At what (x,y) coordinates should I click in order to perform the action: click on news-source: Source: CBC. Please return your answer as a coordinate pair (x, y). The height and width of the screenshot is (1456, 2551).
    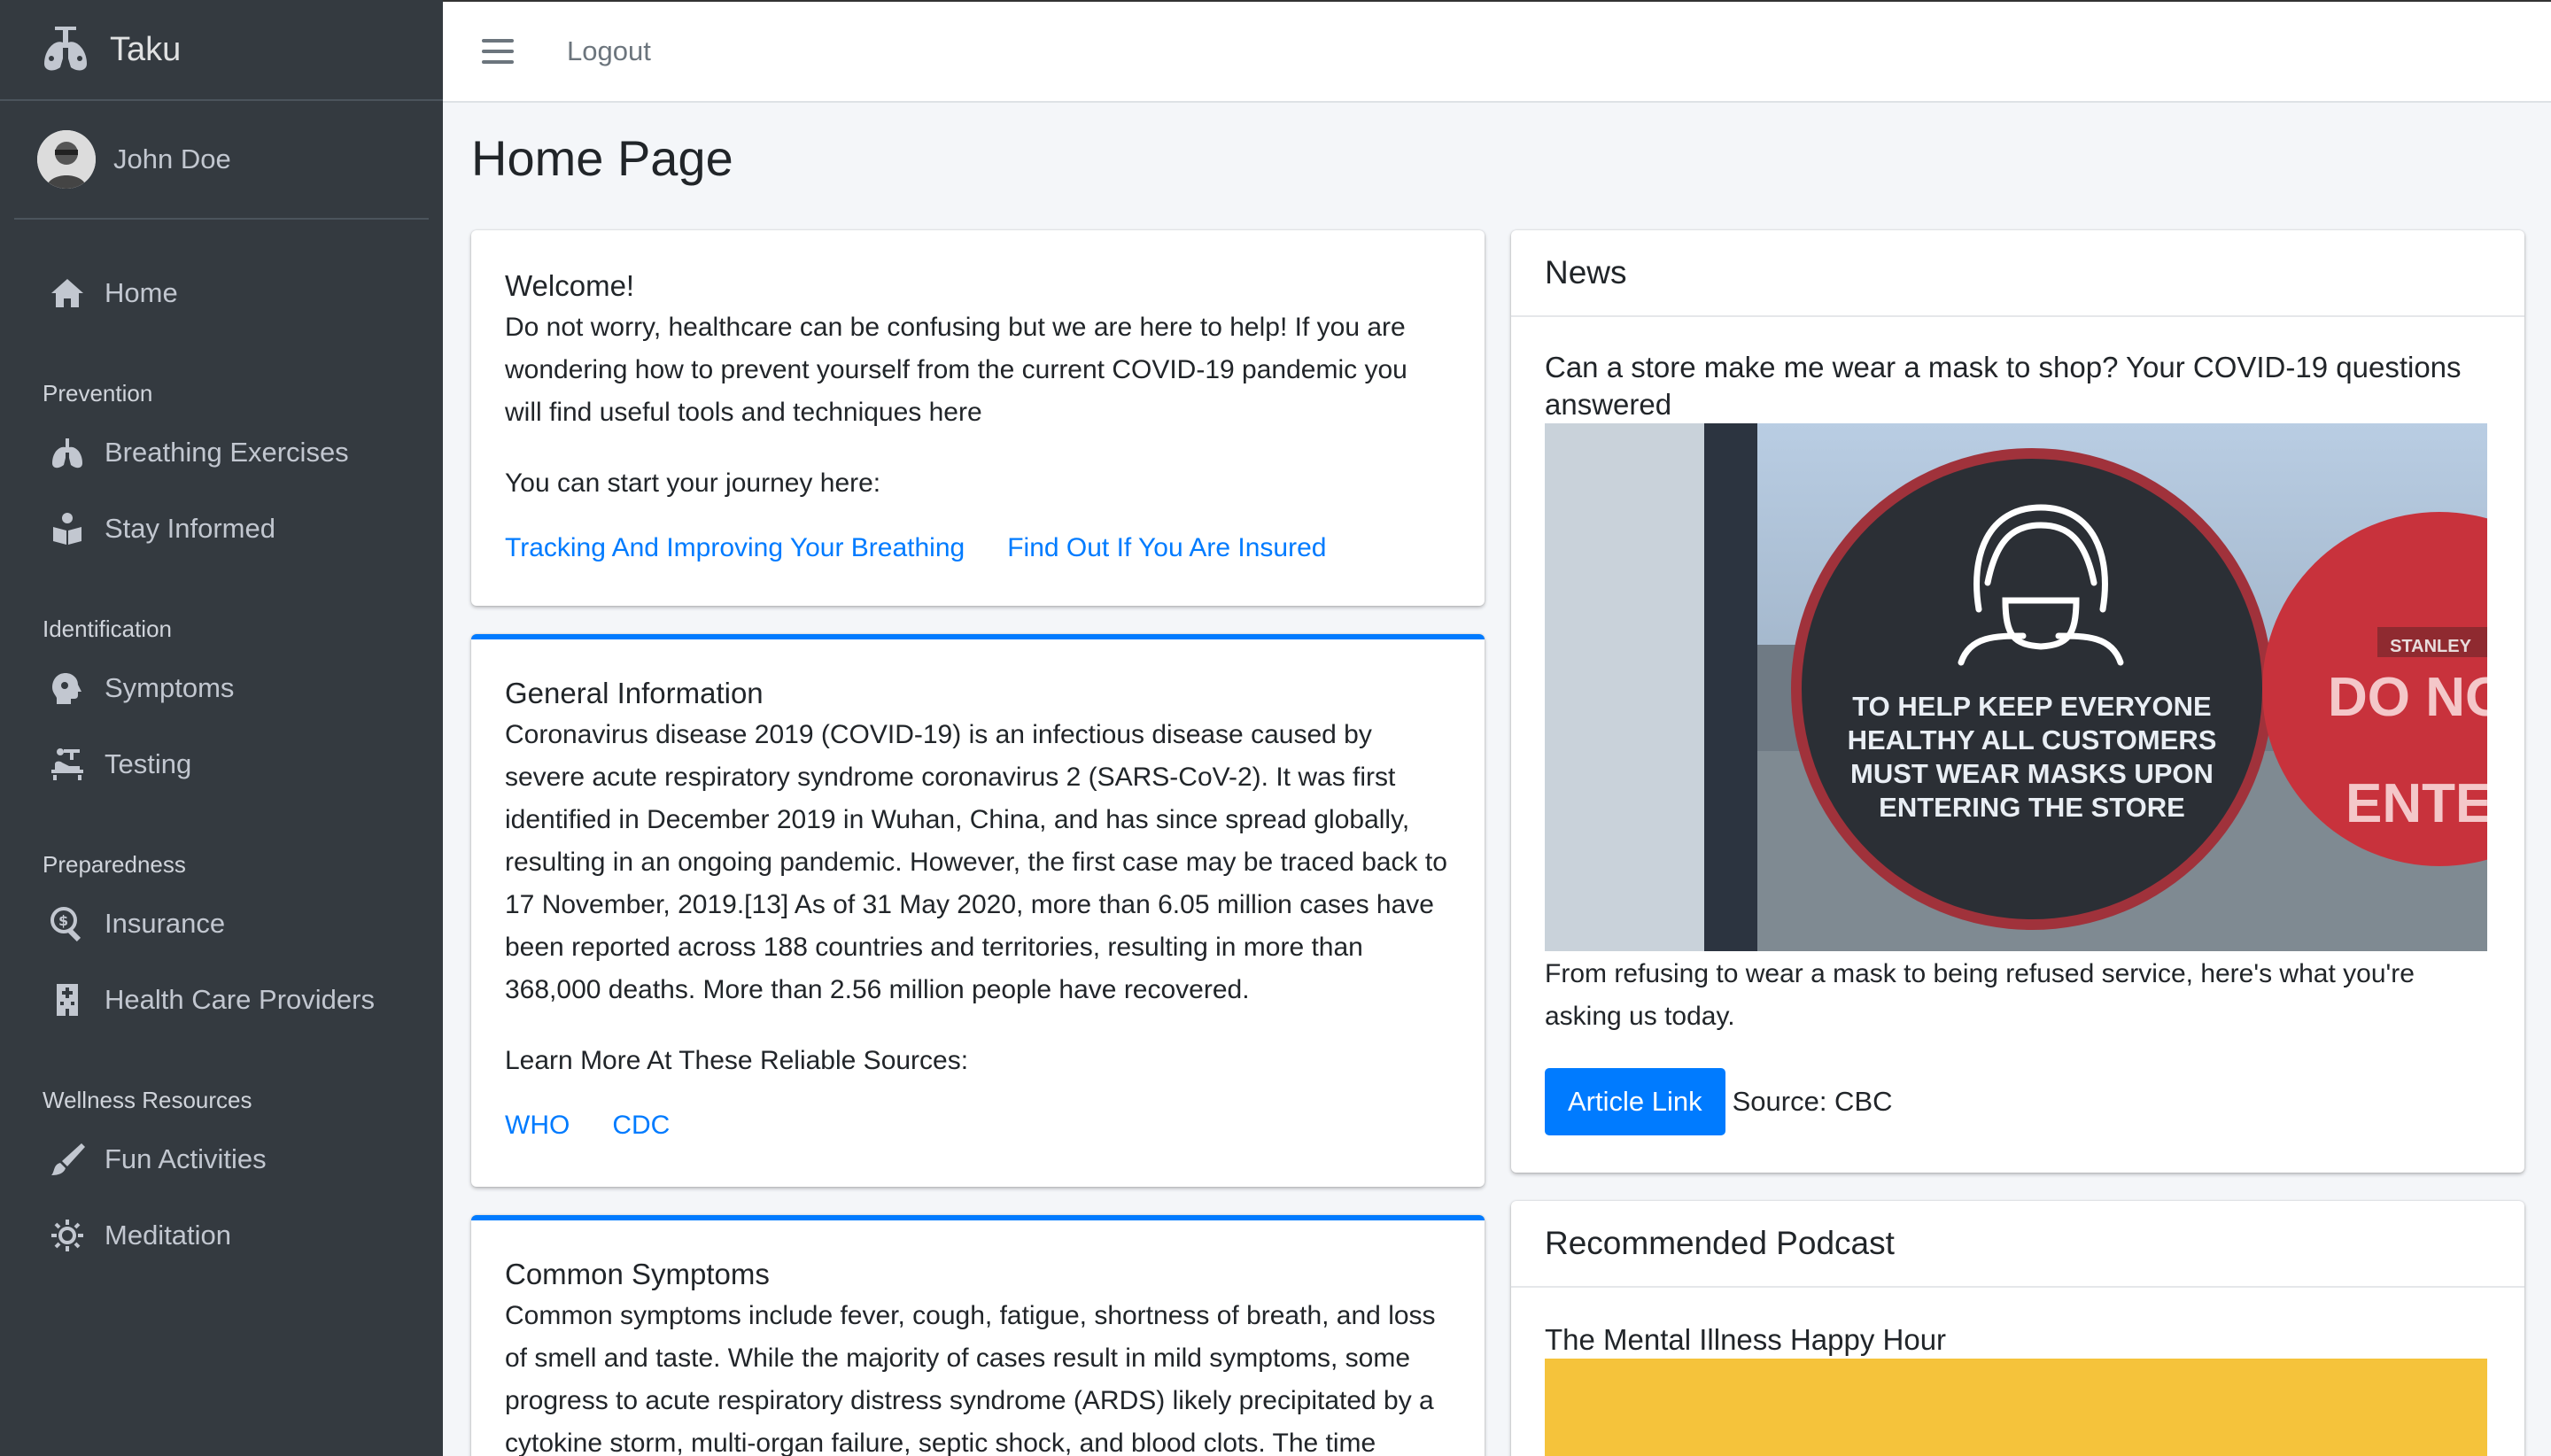
    Looking at the image, I should click on (1812, 1101).